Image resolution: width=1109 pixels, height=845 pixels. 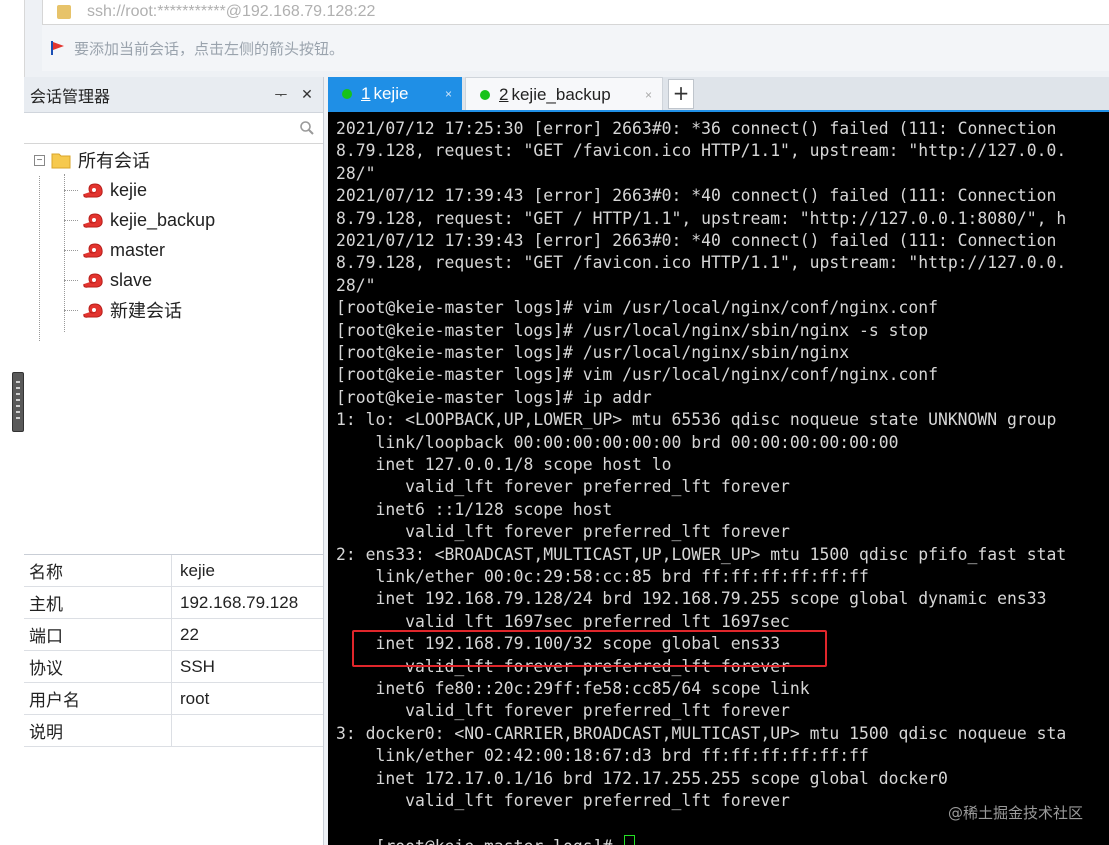 What do you see at coordinates (474, 509) in the screenshot?
I see `terminal-line: inet6 ::1/128 scope host` at bounding box center [474, 509].